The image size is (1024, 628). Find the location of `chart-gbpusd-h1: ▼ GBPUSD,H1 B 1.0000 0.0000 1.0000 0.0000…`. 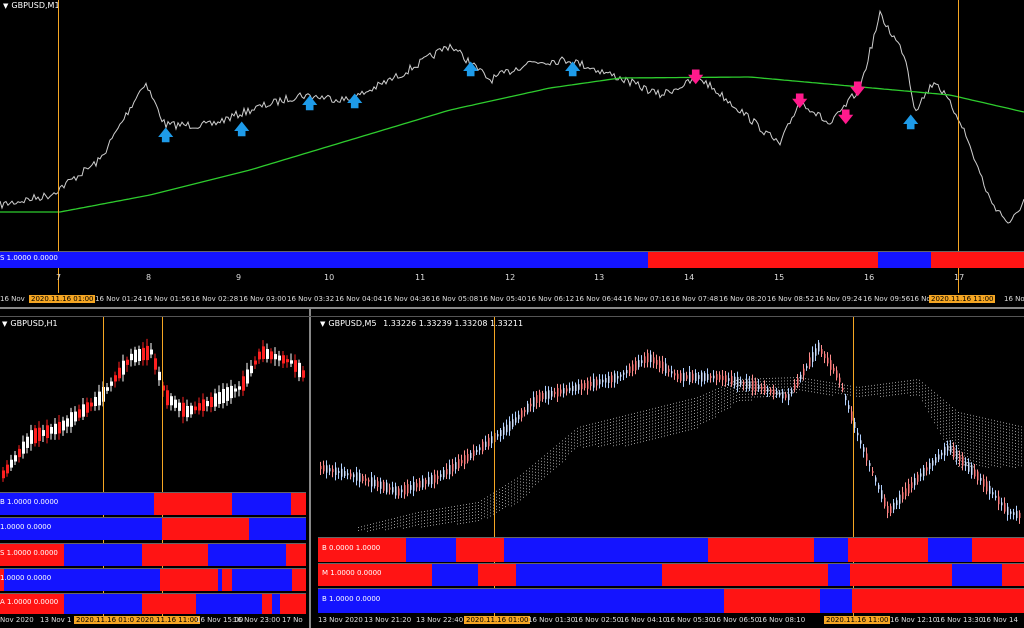

chart-gbpusd-h1: ▼ GBPUSD,H1 B 1.0000 0.0000 1.0000 0.0000… is located at coordinates (154, 472).